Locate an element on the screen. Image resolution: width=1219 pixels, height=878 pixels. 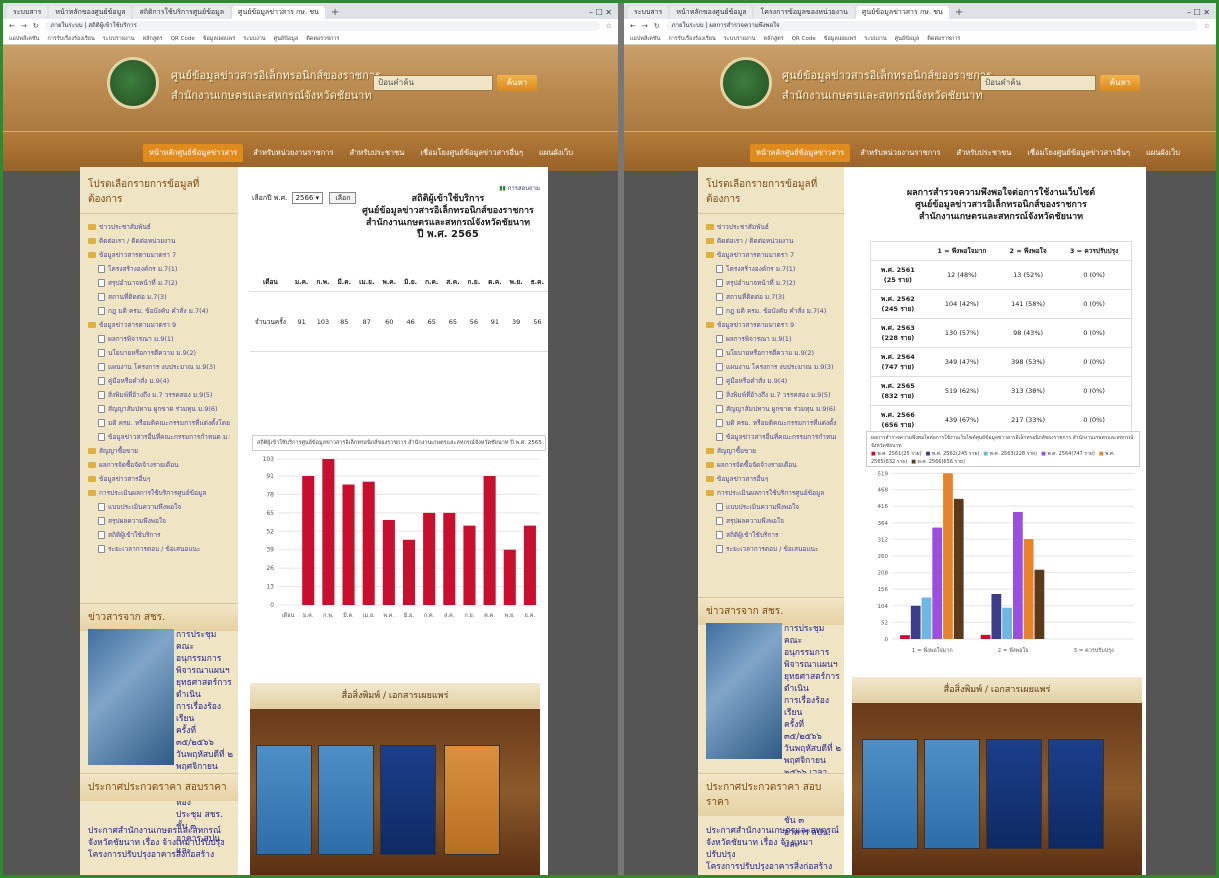
bookmark-item: ข้อมูลเผยแพร่ is located at coordinates (219, 38).